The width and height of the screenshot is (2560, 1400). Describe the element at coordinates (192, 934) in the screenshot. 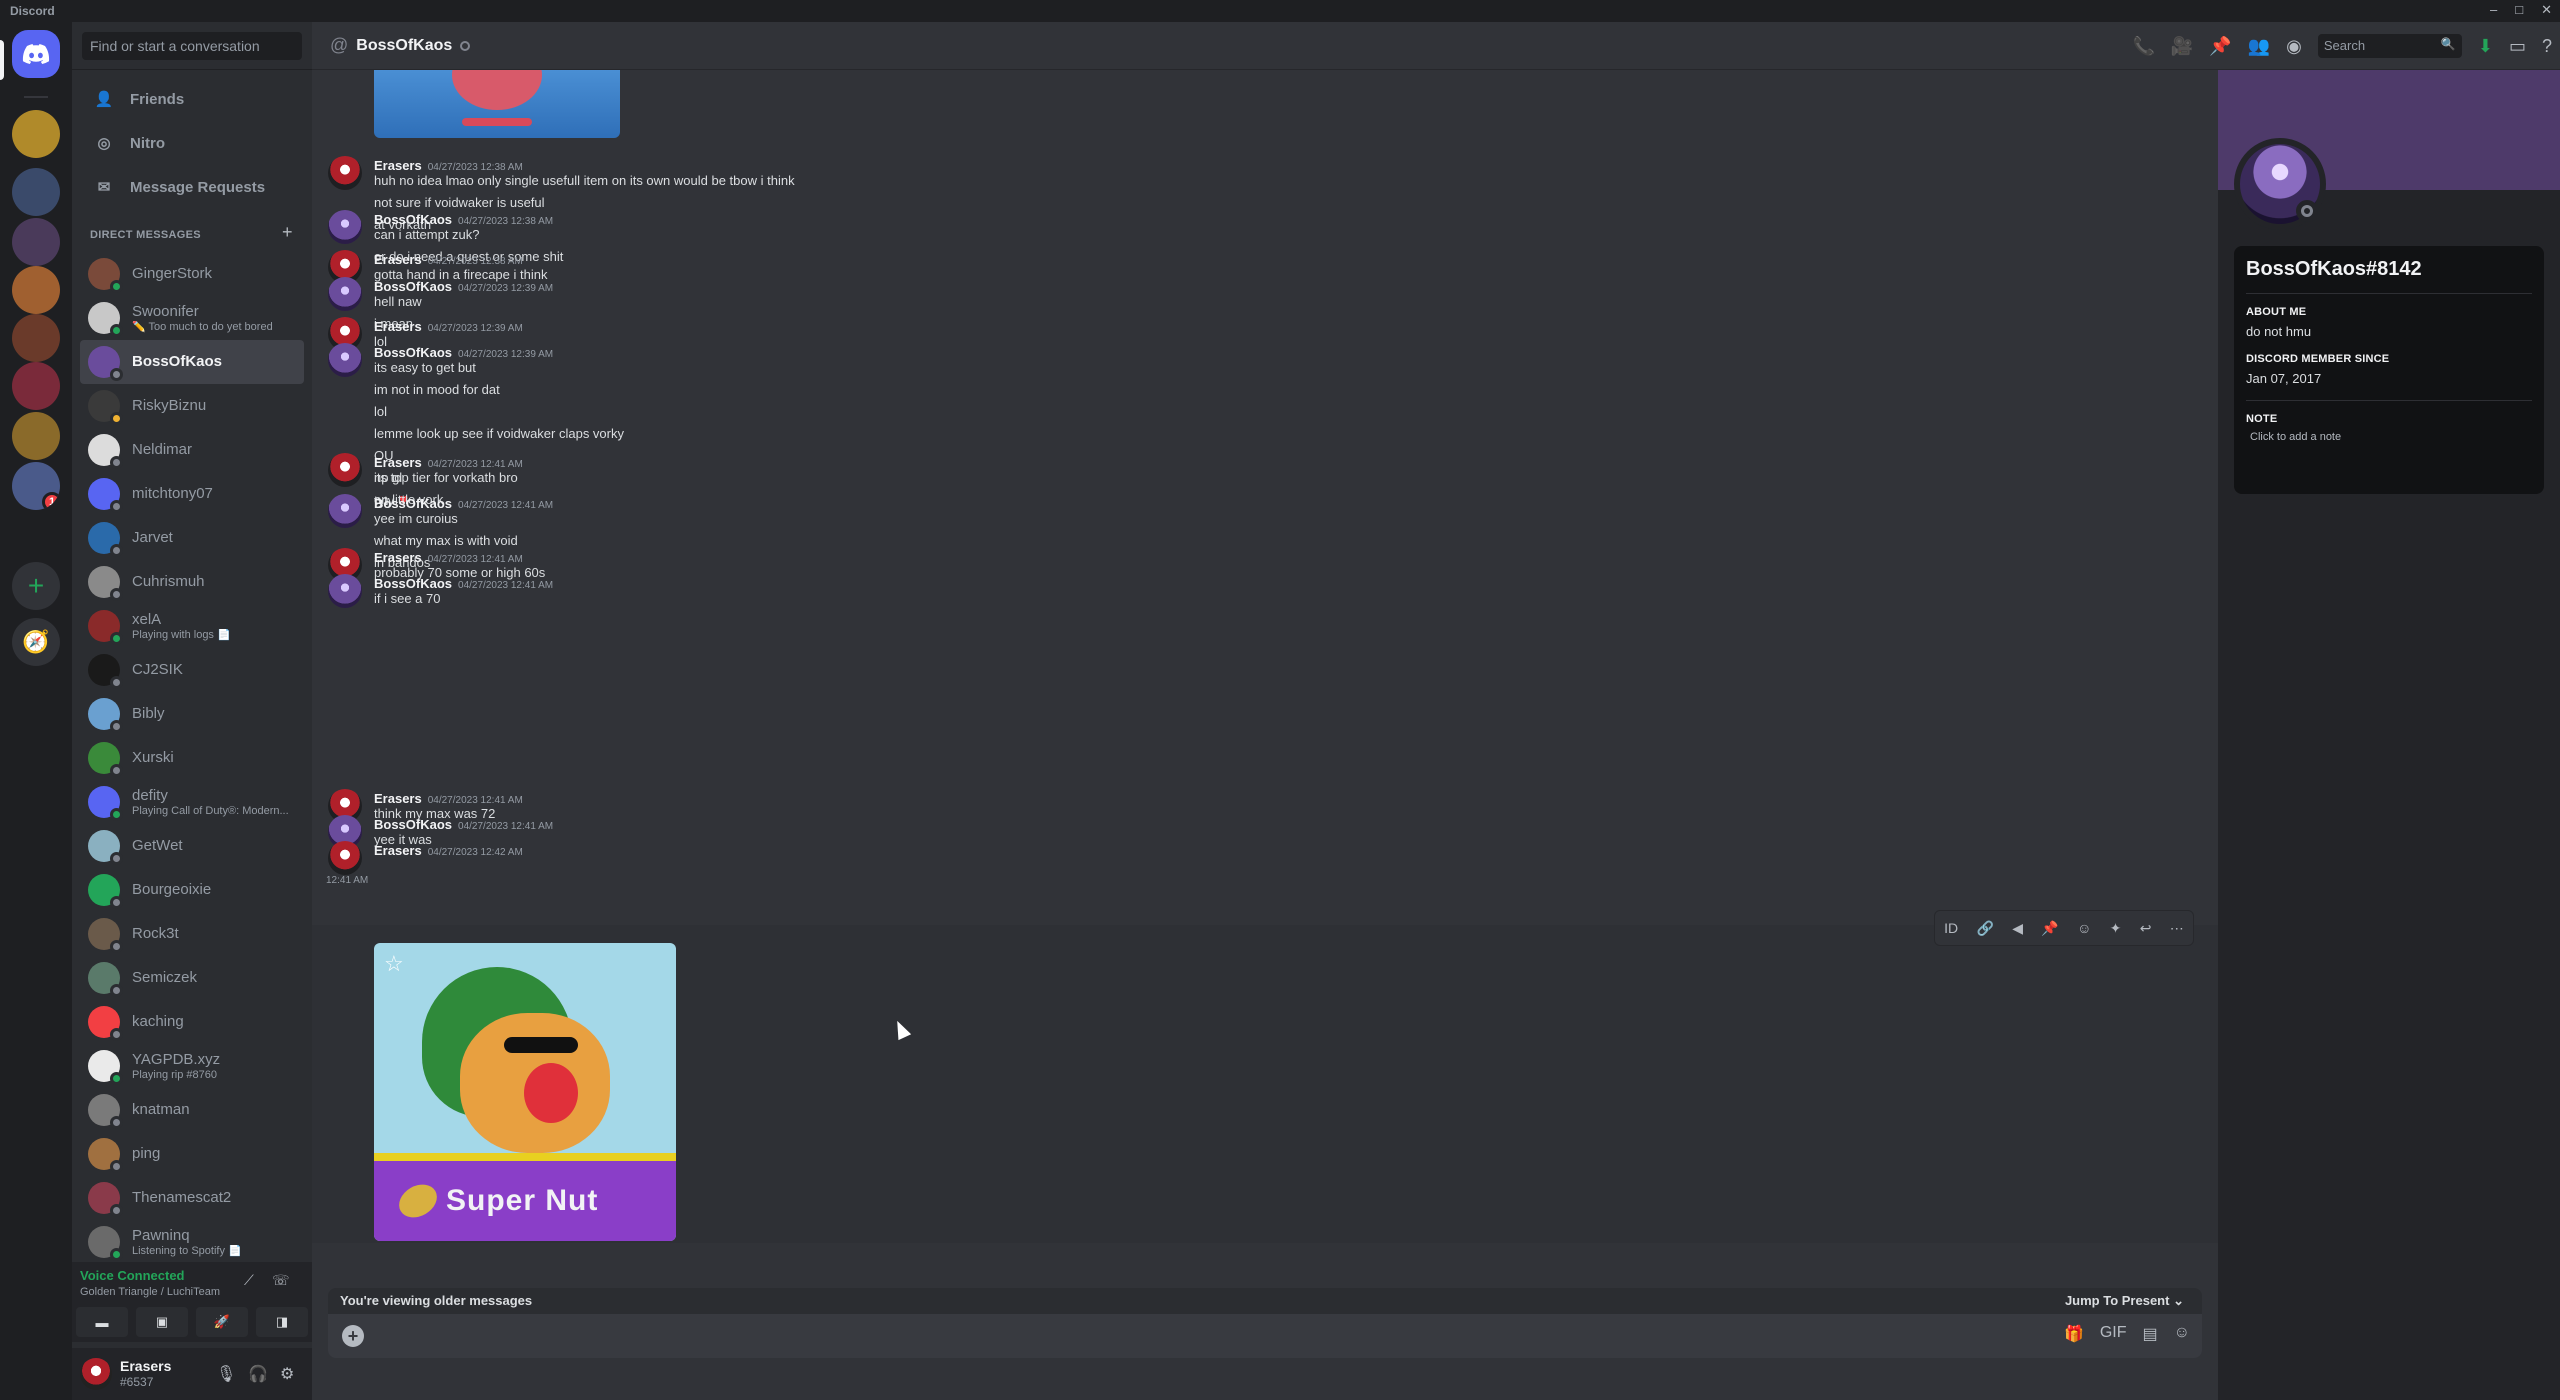

I see `dm-item: Rock3t` at that location.